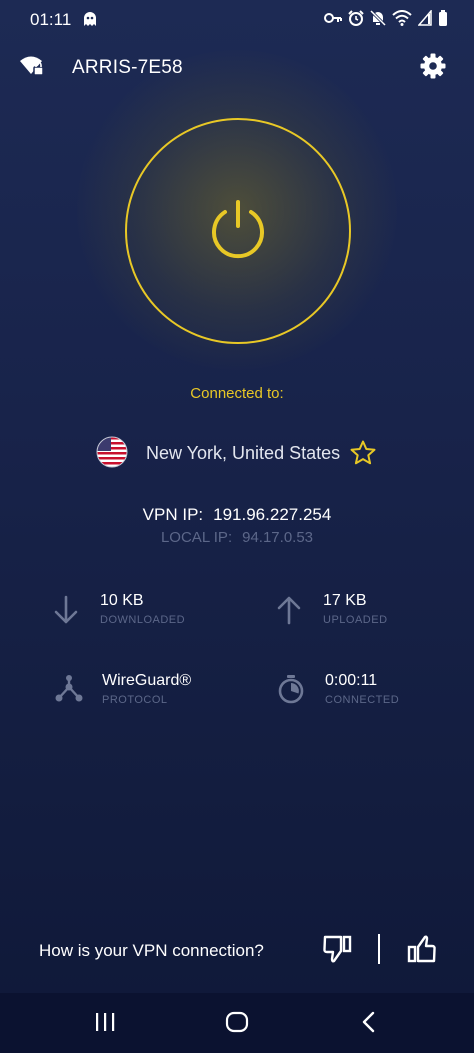  Describe the element at coordinates (278, 537) in the screenshot. I see `local-ip-value: 94.17.0.53` at that location.